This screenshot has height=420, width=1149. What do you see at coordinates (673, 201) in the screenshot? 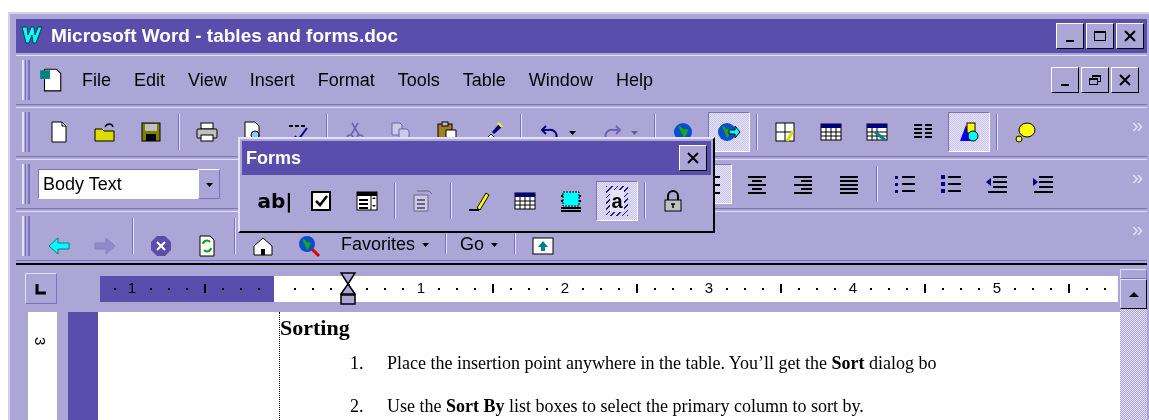
I see `padlock-icon` at bounding box center [673, 201].